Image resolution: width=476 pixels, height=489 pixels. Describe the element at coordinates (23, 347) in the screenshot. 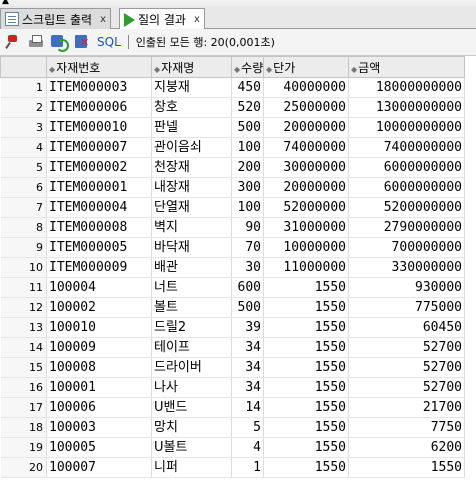

I see `row-number-cell: 14` at that location.